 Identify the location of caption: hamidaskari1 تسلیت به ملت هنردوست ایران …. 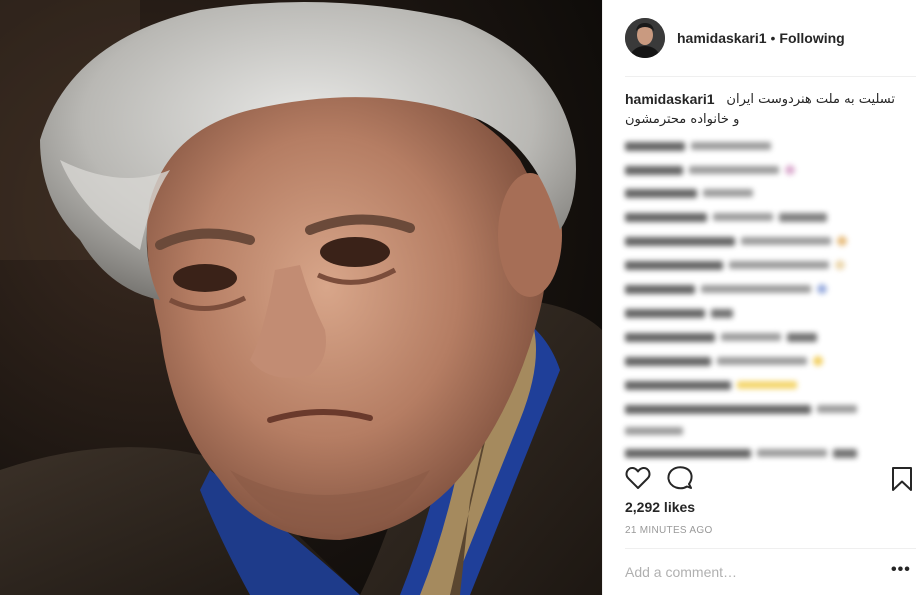
(760, 109).